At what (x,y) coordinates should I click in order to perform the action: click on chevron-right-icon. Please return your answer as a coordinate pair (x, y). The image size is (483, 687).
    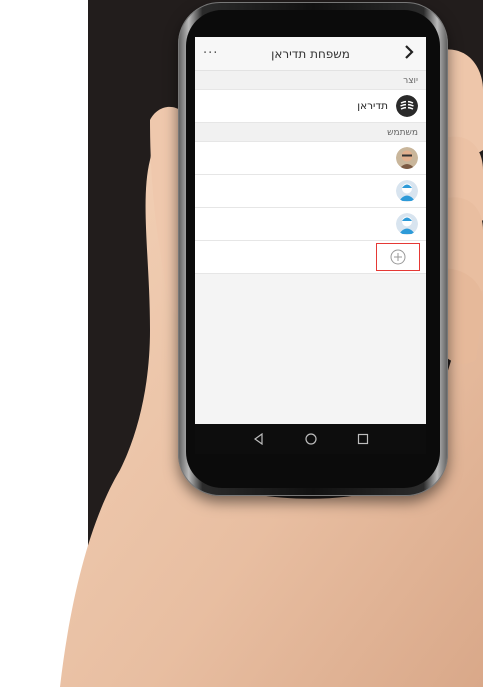
    Looking at the image, I should click on (409, 53).